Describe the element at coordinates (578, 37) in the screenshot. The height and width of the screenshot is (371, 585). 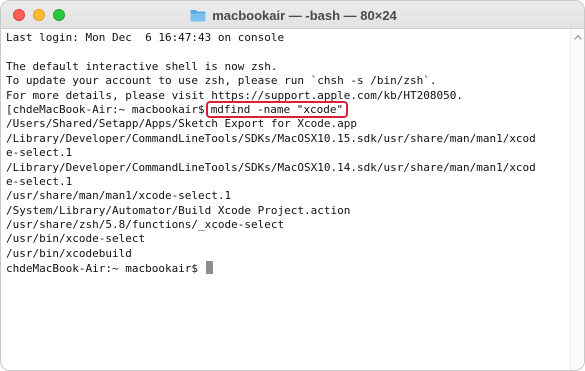
I see `chevron-up-icon` at that location.